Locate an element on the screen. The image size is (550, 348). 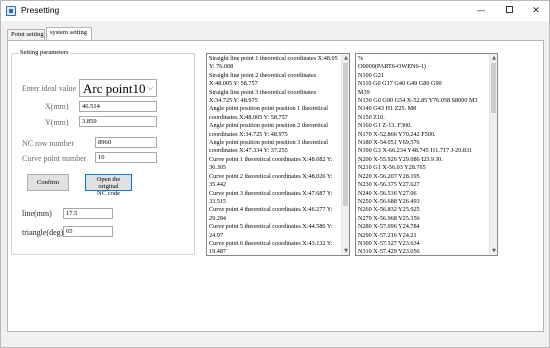
nc-code-scrollbar: ▲ ▼ is located at coordinates (493, 154).